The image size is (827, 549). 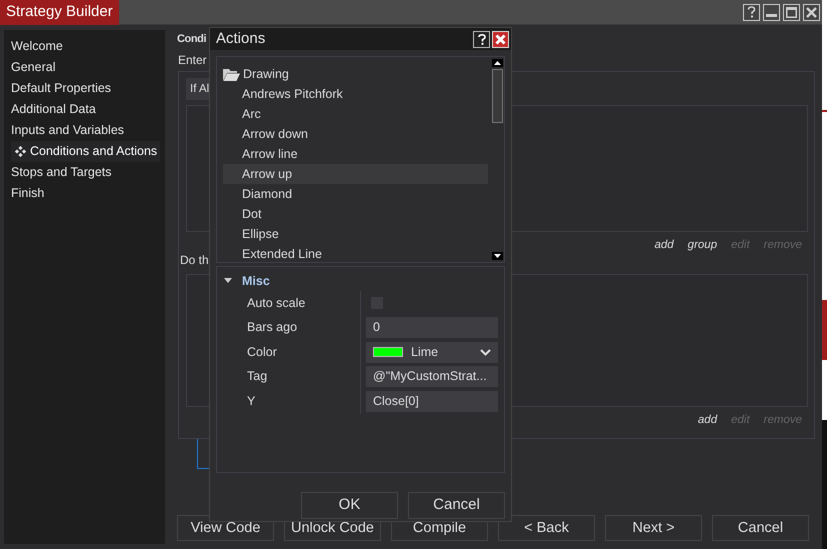 I want to click on scrollbar, so click(x=497, y=159).